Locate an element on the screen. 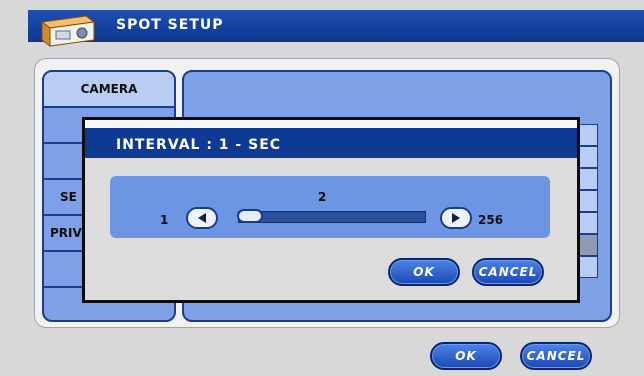 This screenshot has width=644, height=376. slider-track is located at coordinates (332, 217).